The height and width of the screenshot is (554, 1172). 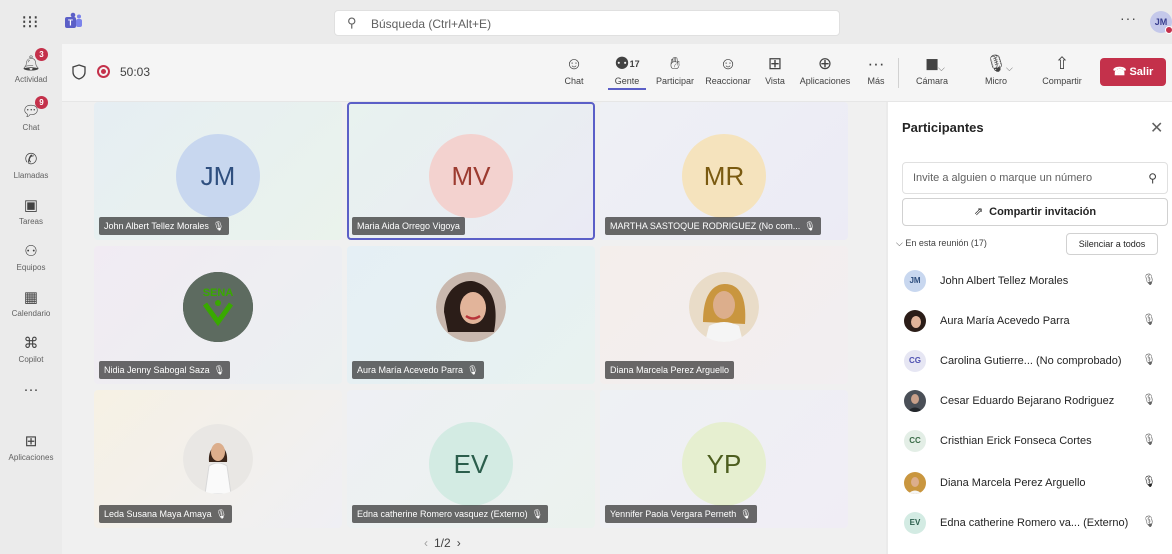 I want to click on video-tile: Aura María Acevedo Parra 🎙︎, so click(x=471, y=315).